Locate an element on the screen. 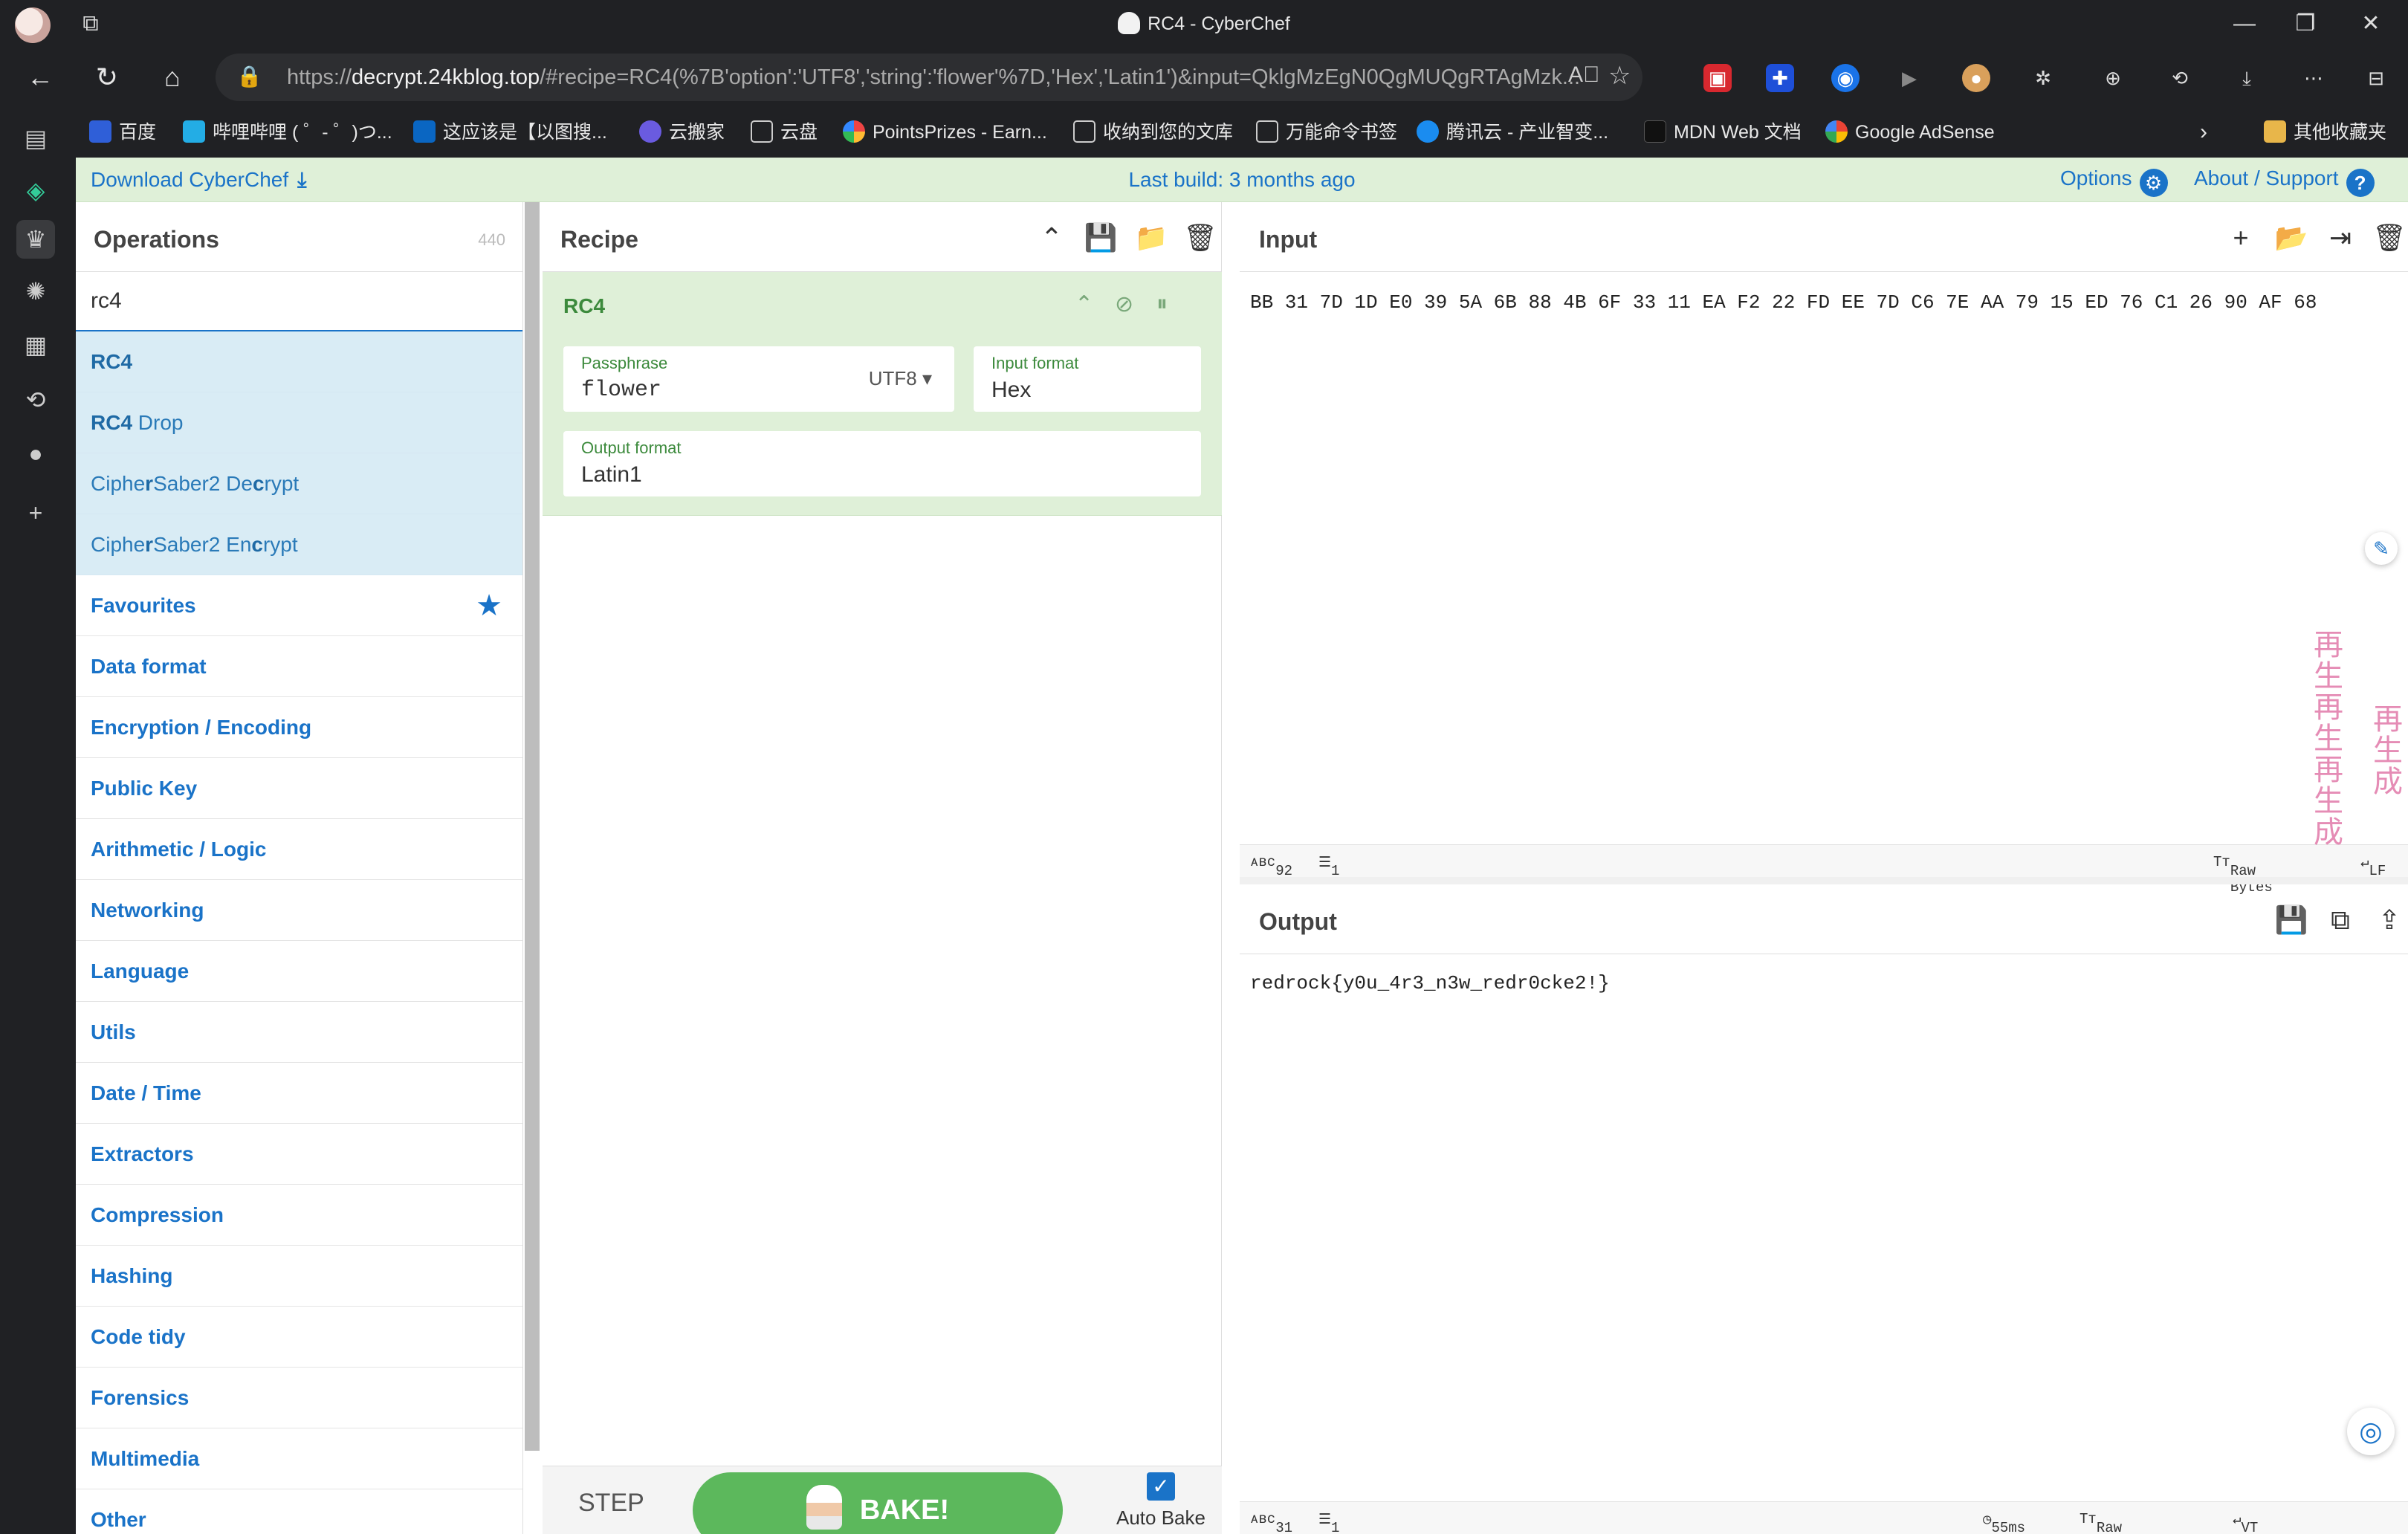 This screenshot has width=2408, height=1534. save-output-icon: 💾 is located at coordinates (2291, 920).